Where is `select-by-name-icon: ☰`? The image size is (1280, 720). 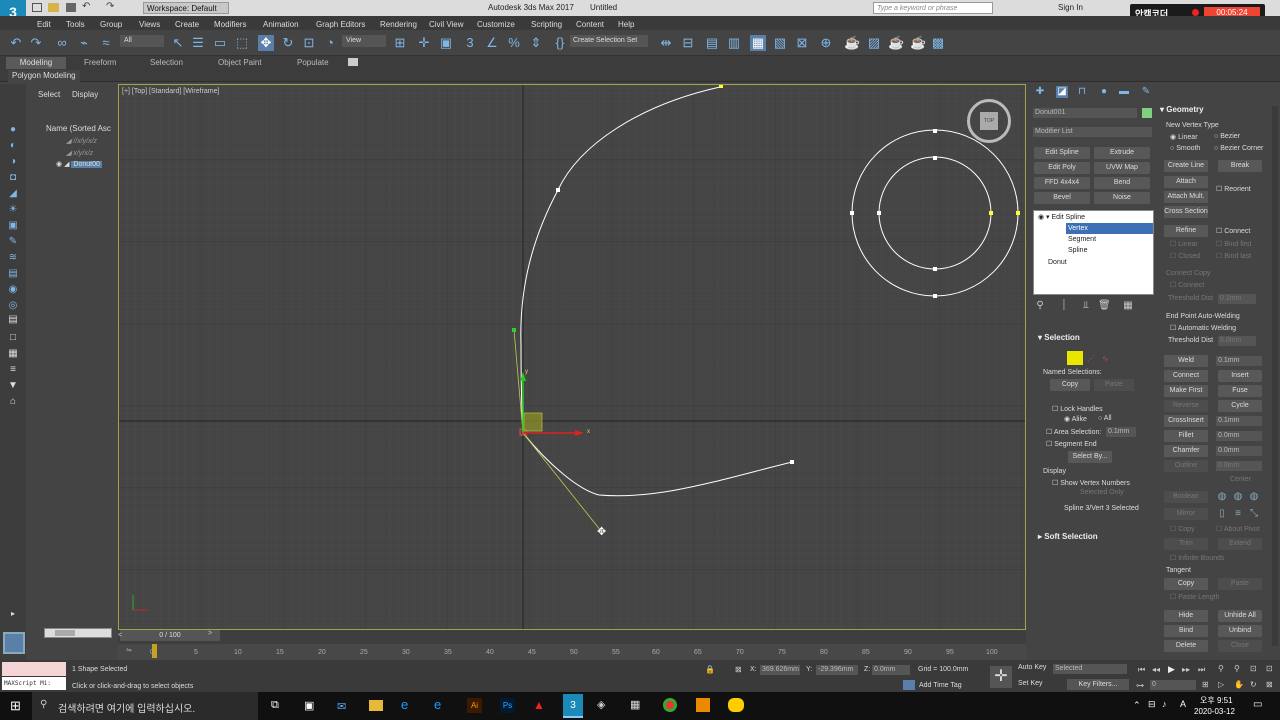
select-by-name-icon: ☰ is located at coordinates (198, 43).